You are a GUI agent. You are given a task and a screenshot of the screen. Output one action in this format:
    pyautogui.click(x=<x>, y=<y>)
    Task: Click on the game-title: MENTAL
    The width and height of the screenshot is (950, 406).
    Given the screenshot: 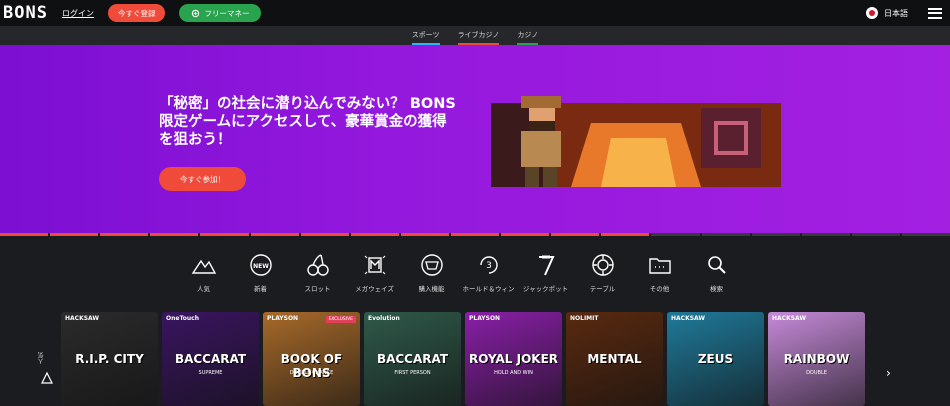 What is the action you would take?
    pyautogui.click(x=614, y=359)
    